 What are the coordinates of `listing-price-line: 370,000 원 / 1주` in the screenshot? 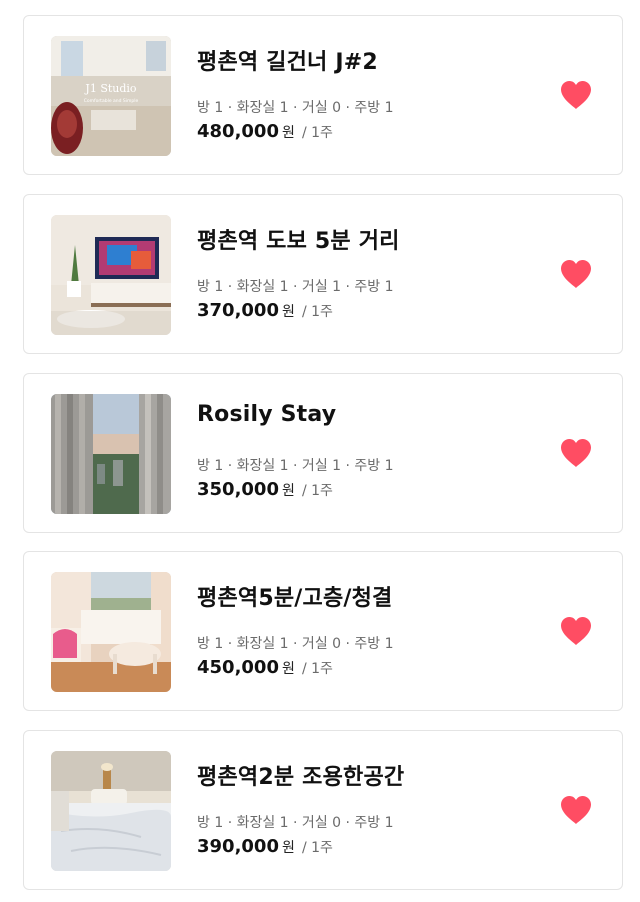 It's located at (265, 310).